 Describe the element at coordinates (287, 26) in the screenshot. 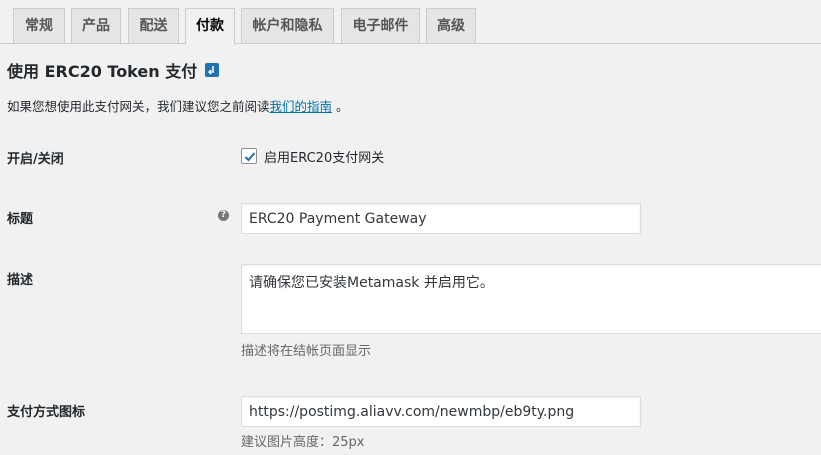

I see `tab-accounts-privacy: 帐户和隐私` at that location.